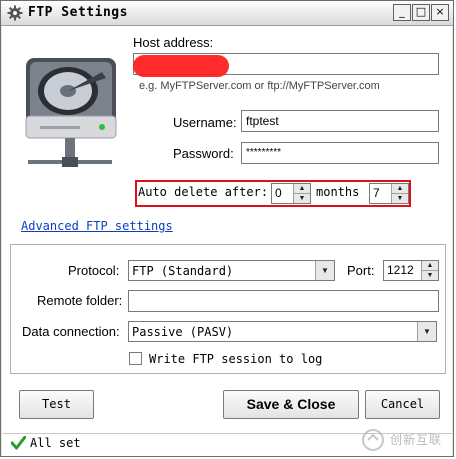 The image size is (456, 459). I want to click on close-button: ×, so click(440, 12).